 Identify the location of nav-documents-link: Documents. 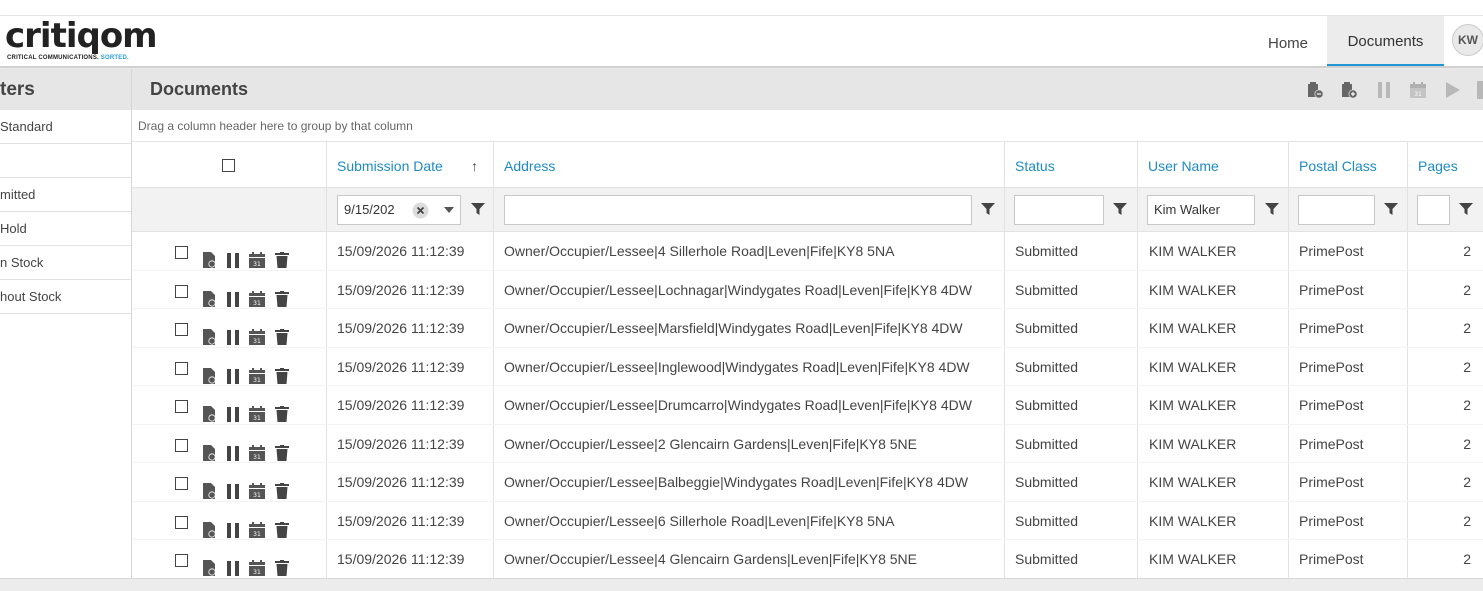
(1385, 41).